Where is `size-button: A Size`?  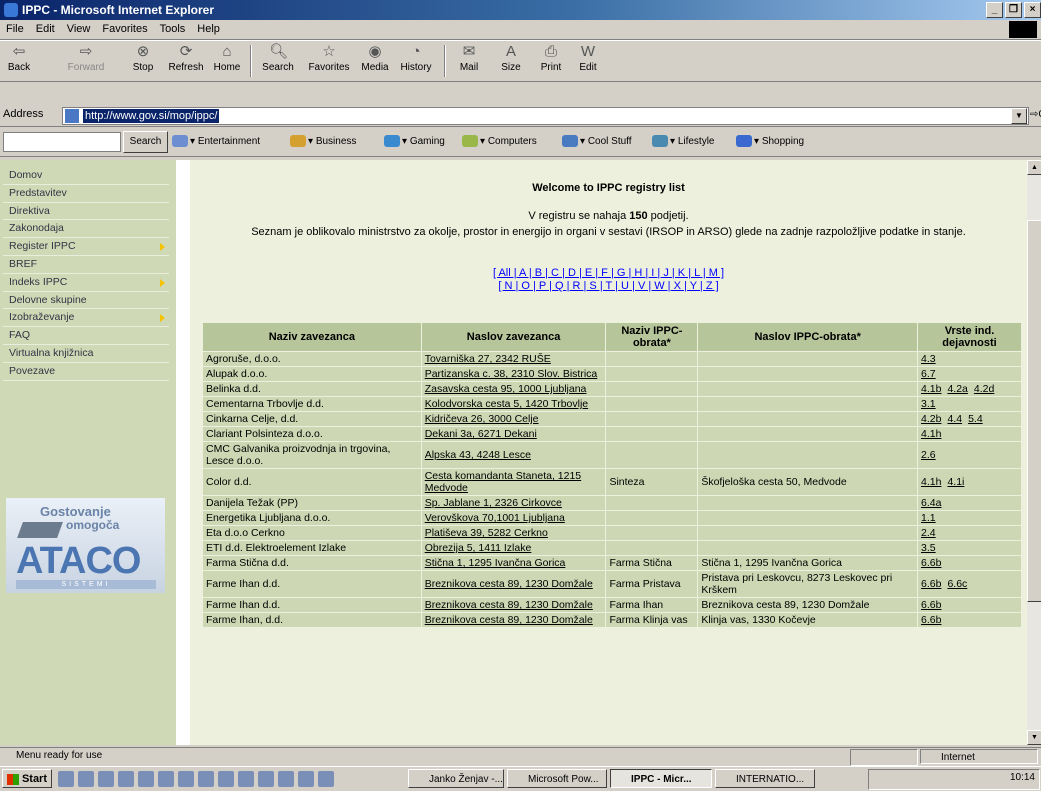
size-button: A Size is located at coordinates (511, 61).